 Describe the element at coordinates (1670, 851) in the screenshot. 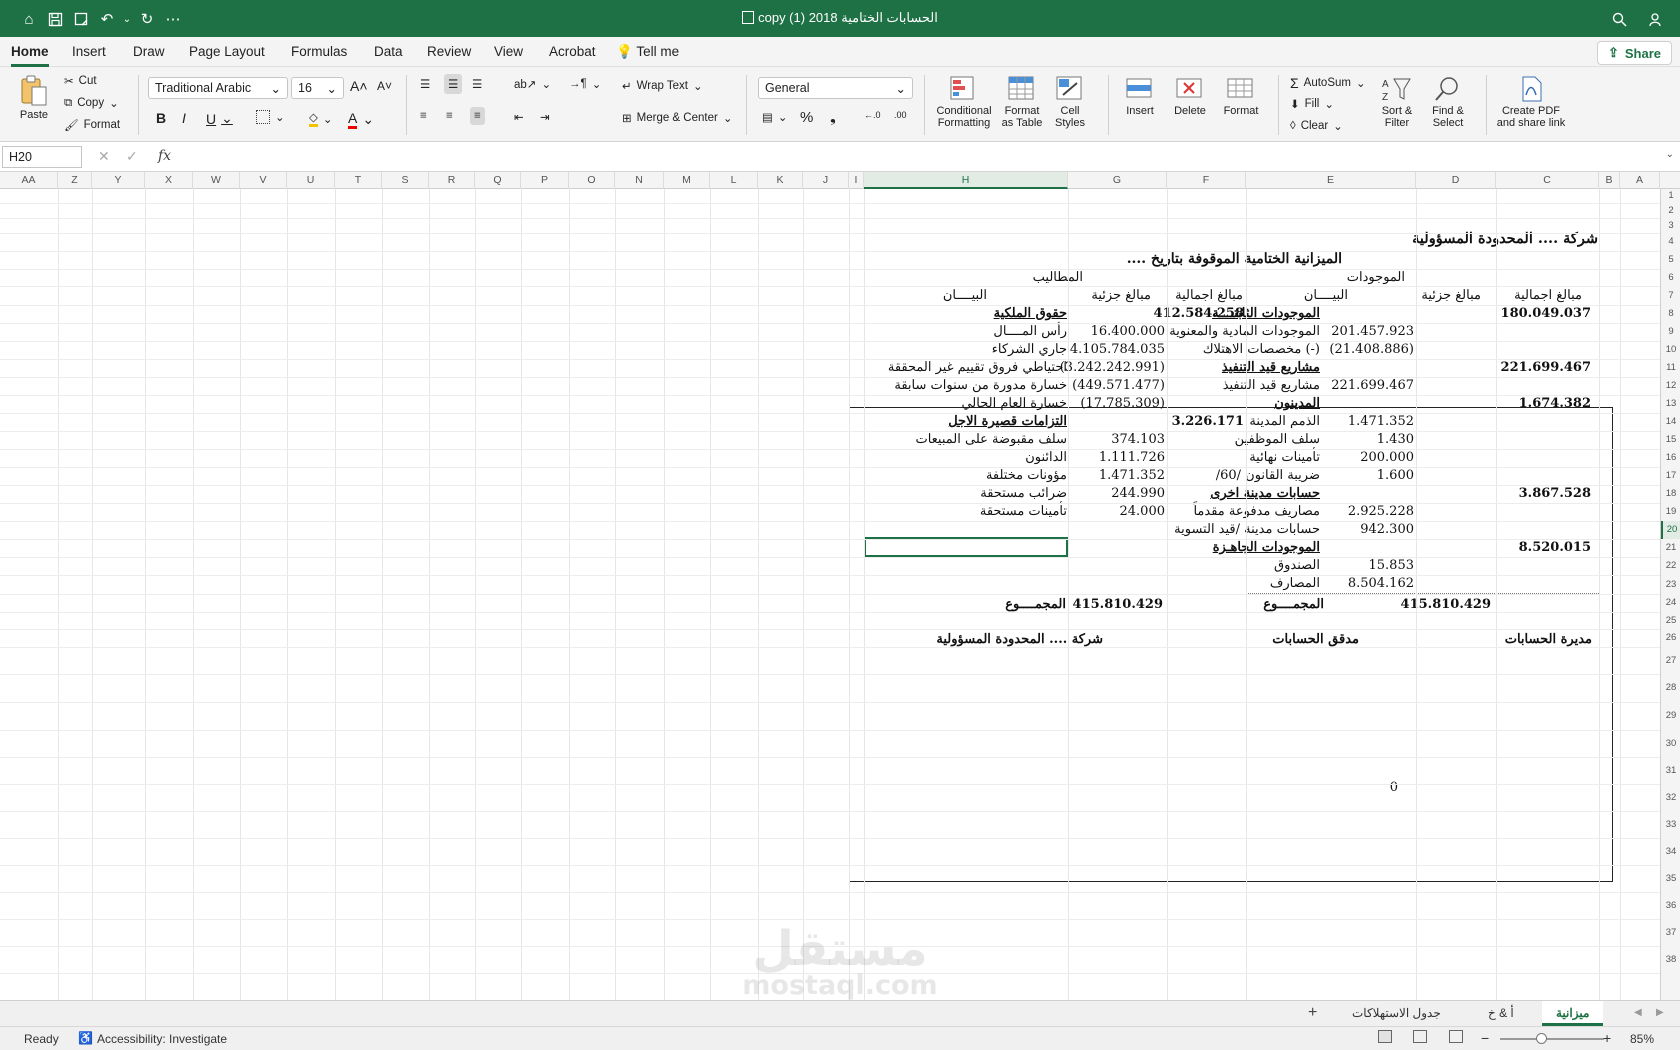

I see `row-header-34: 34` at that location.